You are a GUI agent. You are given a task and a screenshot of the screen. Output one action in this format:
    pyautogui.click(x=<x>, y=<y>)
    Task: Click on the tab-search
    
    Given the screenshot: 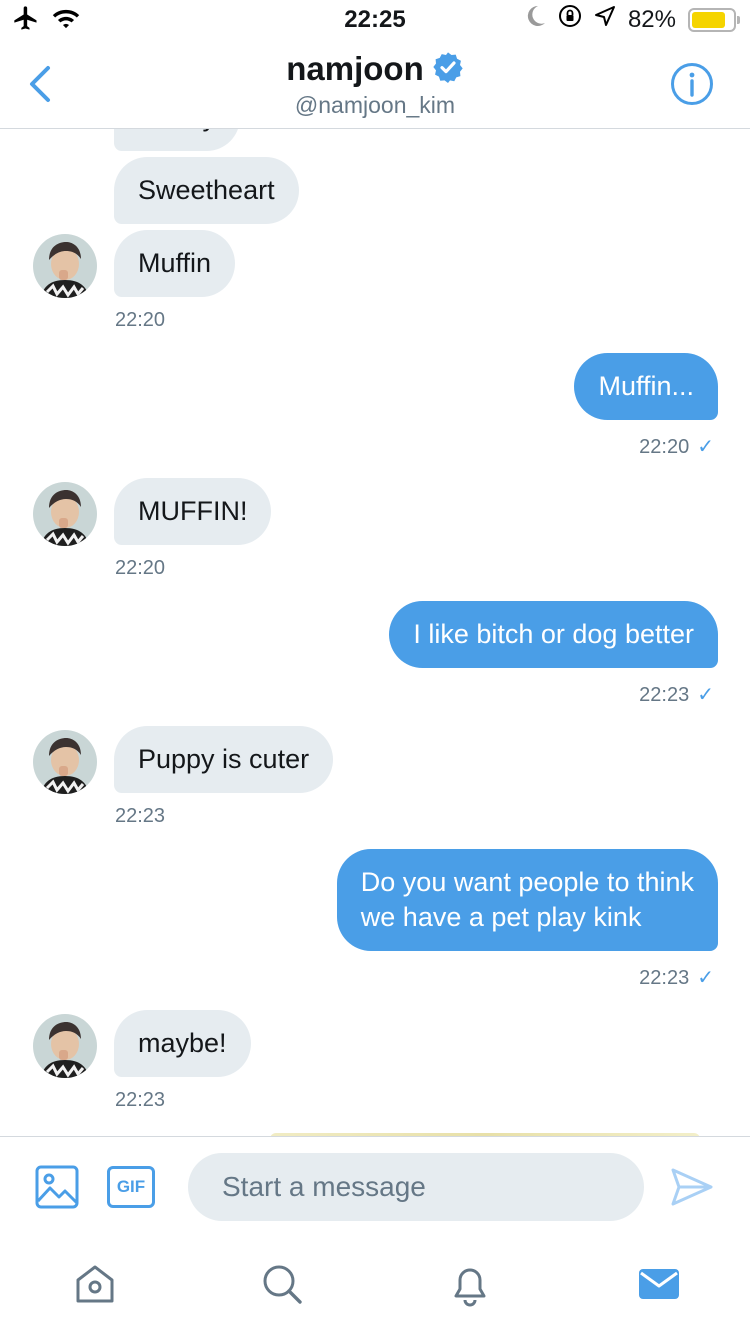 What is the action you would take?
    pyautogui.click(x=282, y=1284)
    